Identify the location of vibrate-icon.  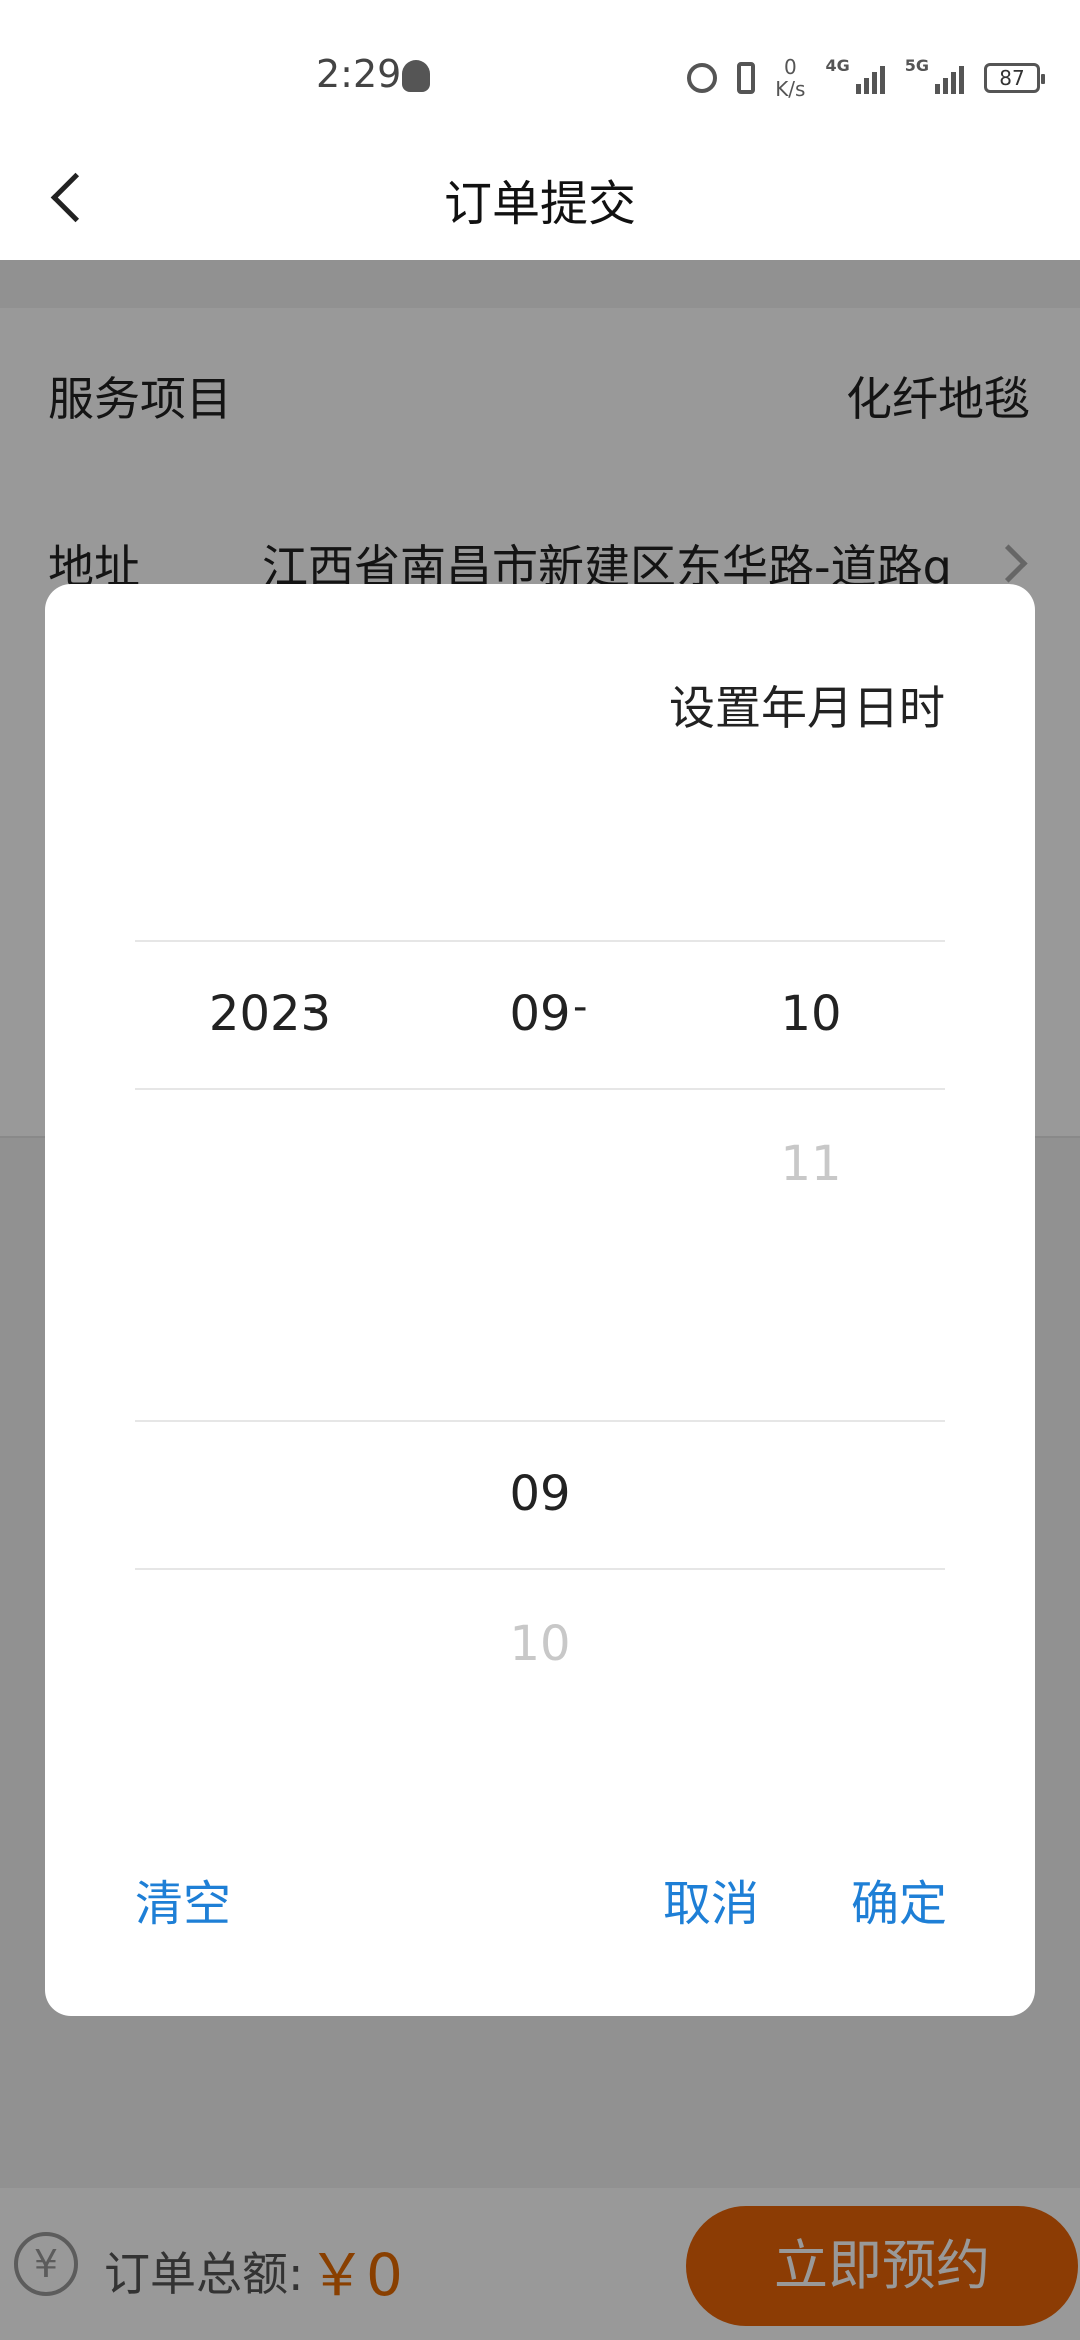
(746, 78).